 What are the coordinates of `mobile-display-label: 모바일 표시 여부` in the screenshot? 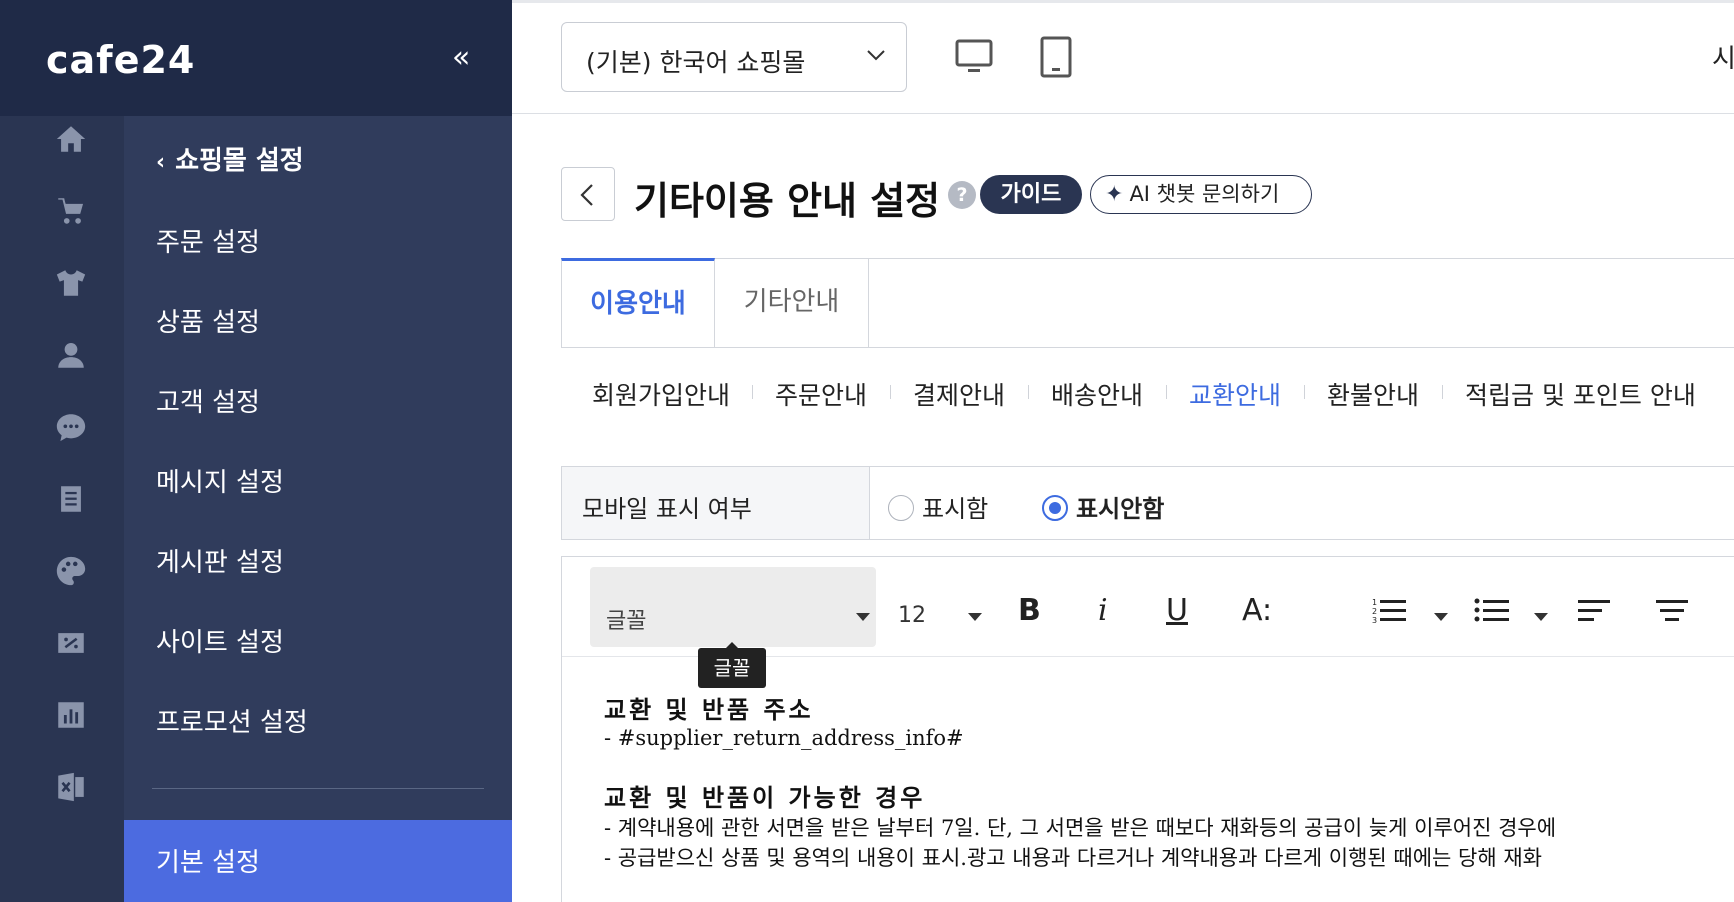 It's located at (667, 509).